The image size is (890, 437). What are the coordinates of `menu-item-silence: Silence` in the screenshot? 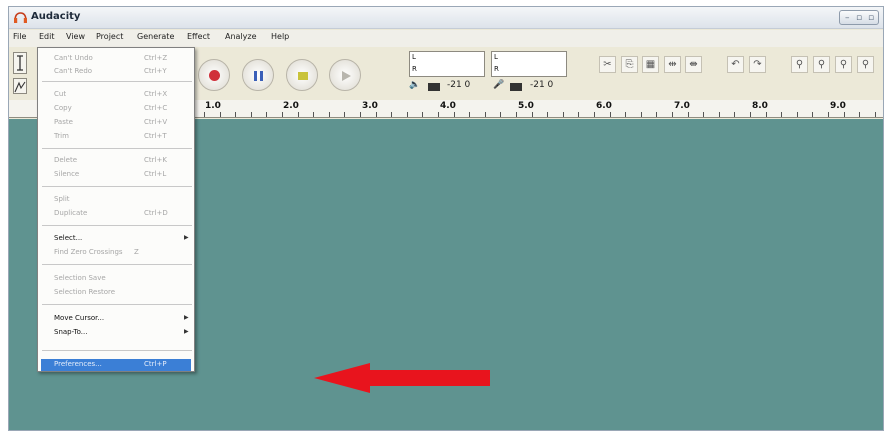 It's located at (66, 174).